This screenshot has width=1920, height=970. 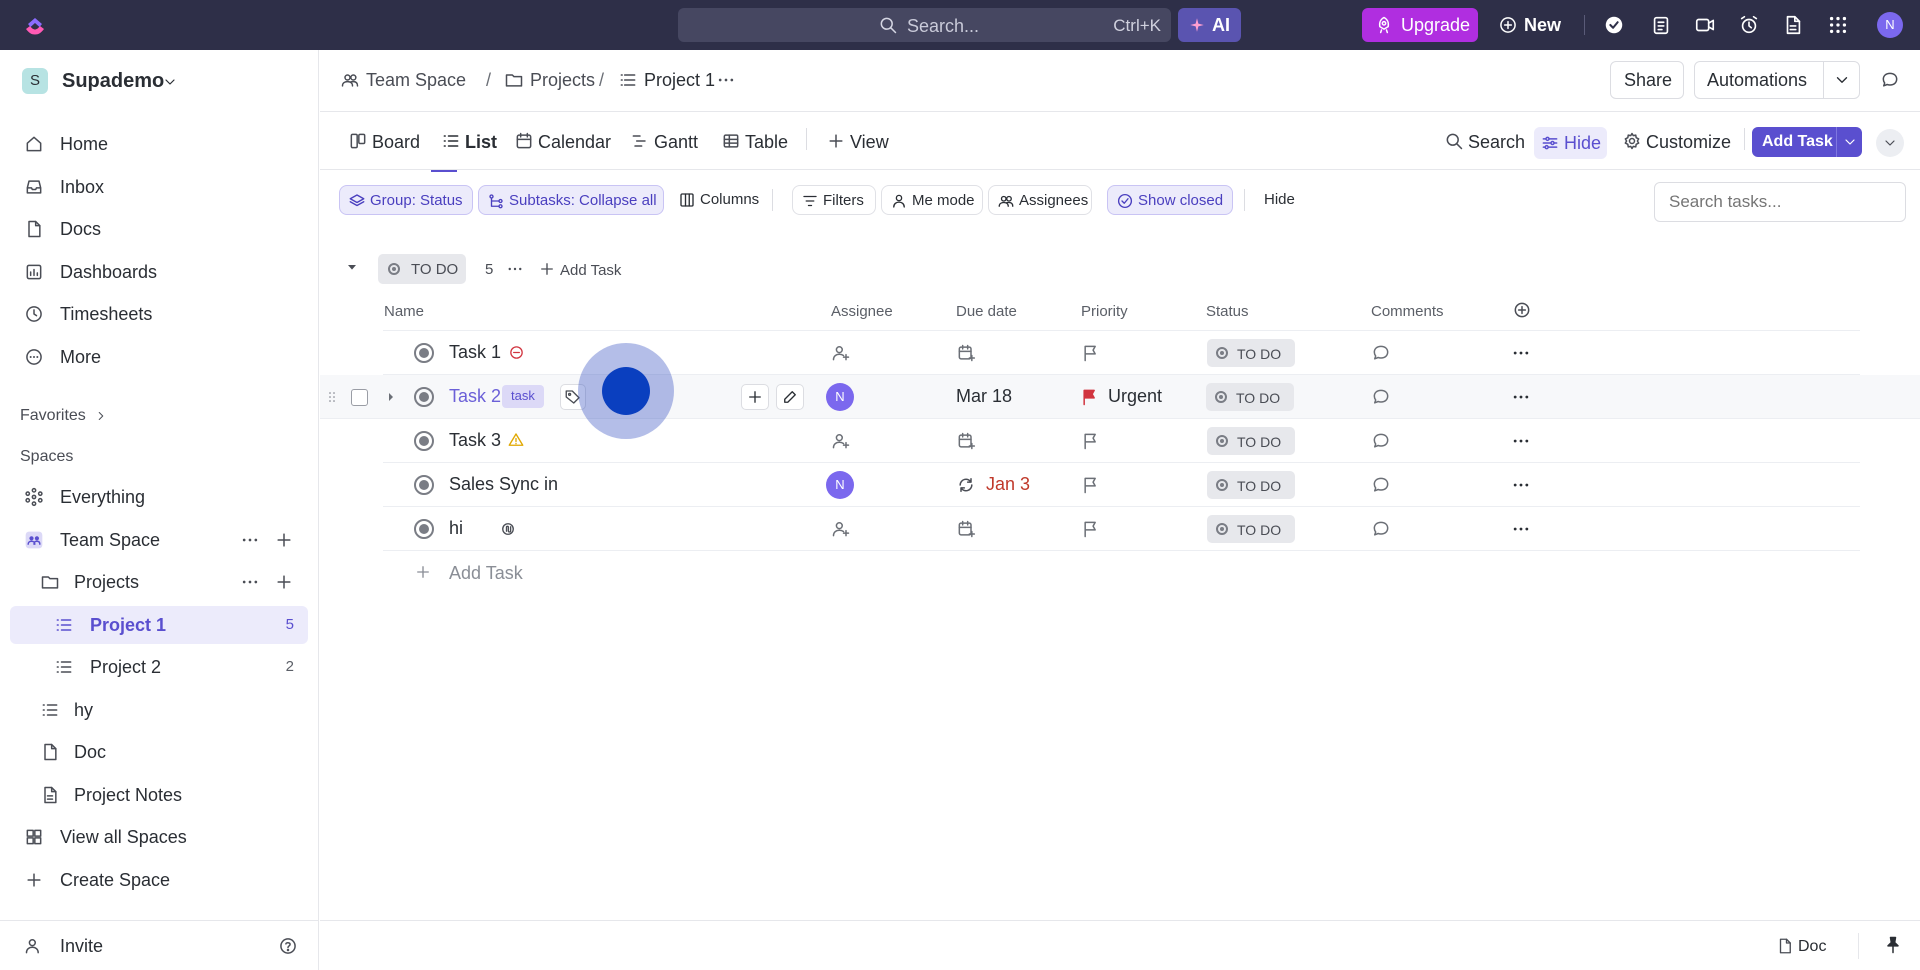 What do you see at coordinates (159, 582) in the screenshot?
I see `sidebar-item-projects: Projects` at bounding box center [159, 582].